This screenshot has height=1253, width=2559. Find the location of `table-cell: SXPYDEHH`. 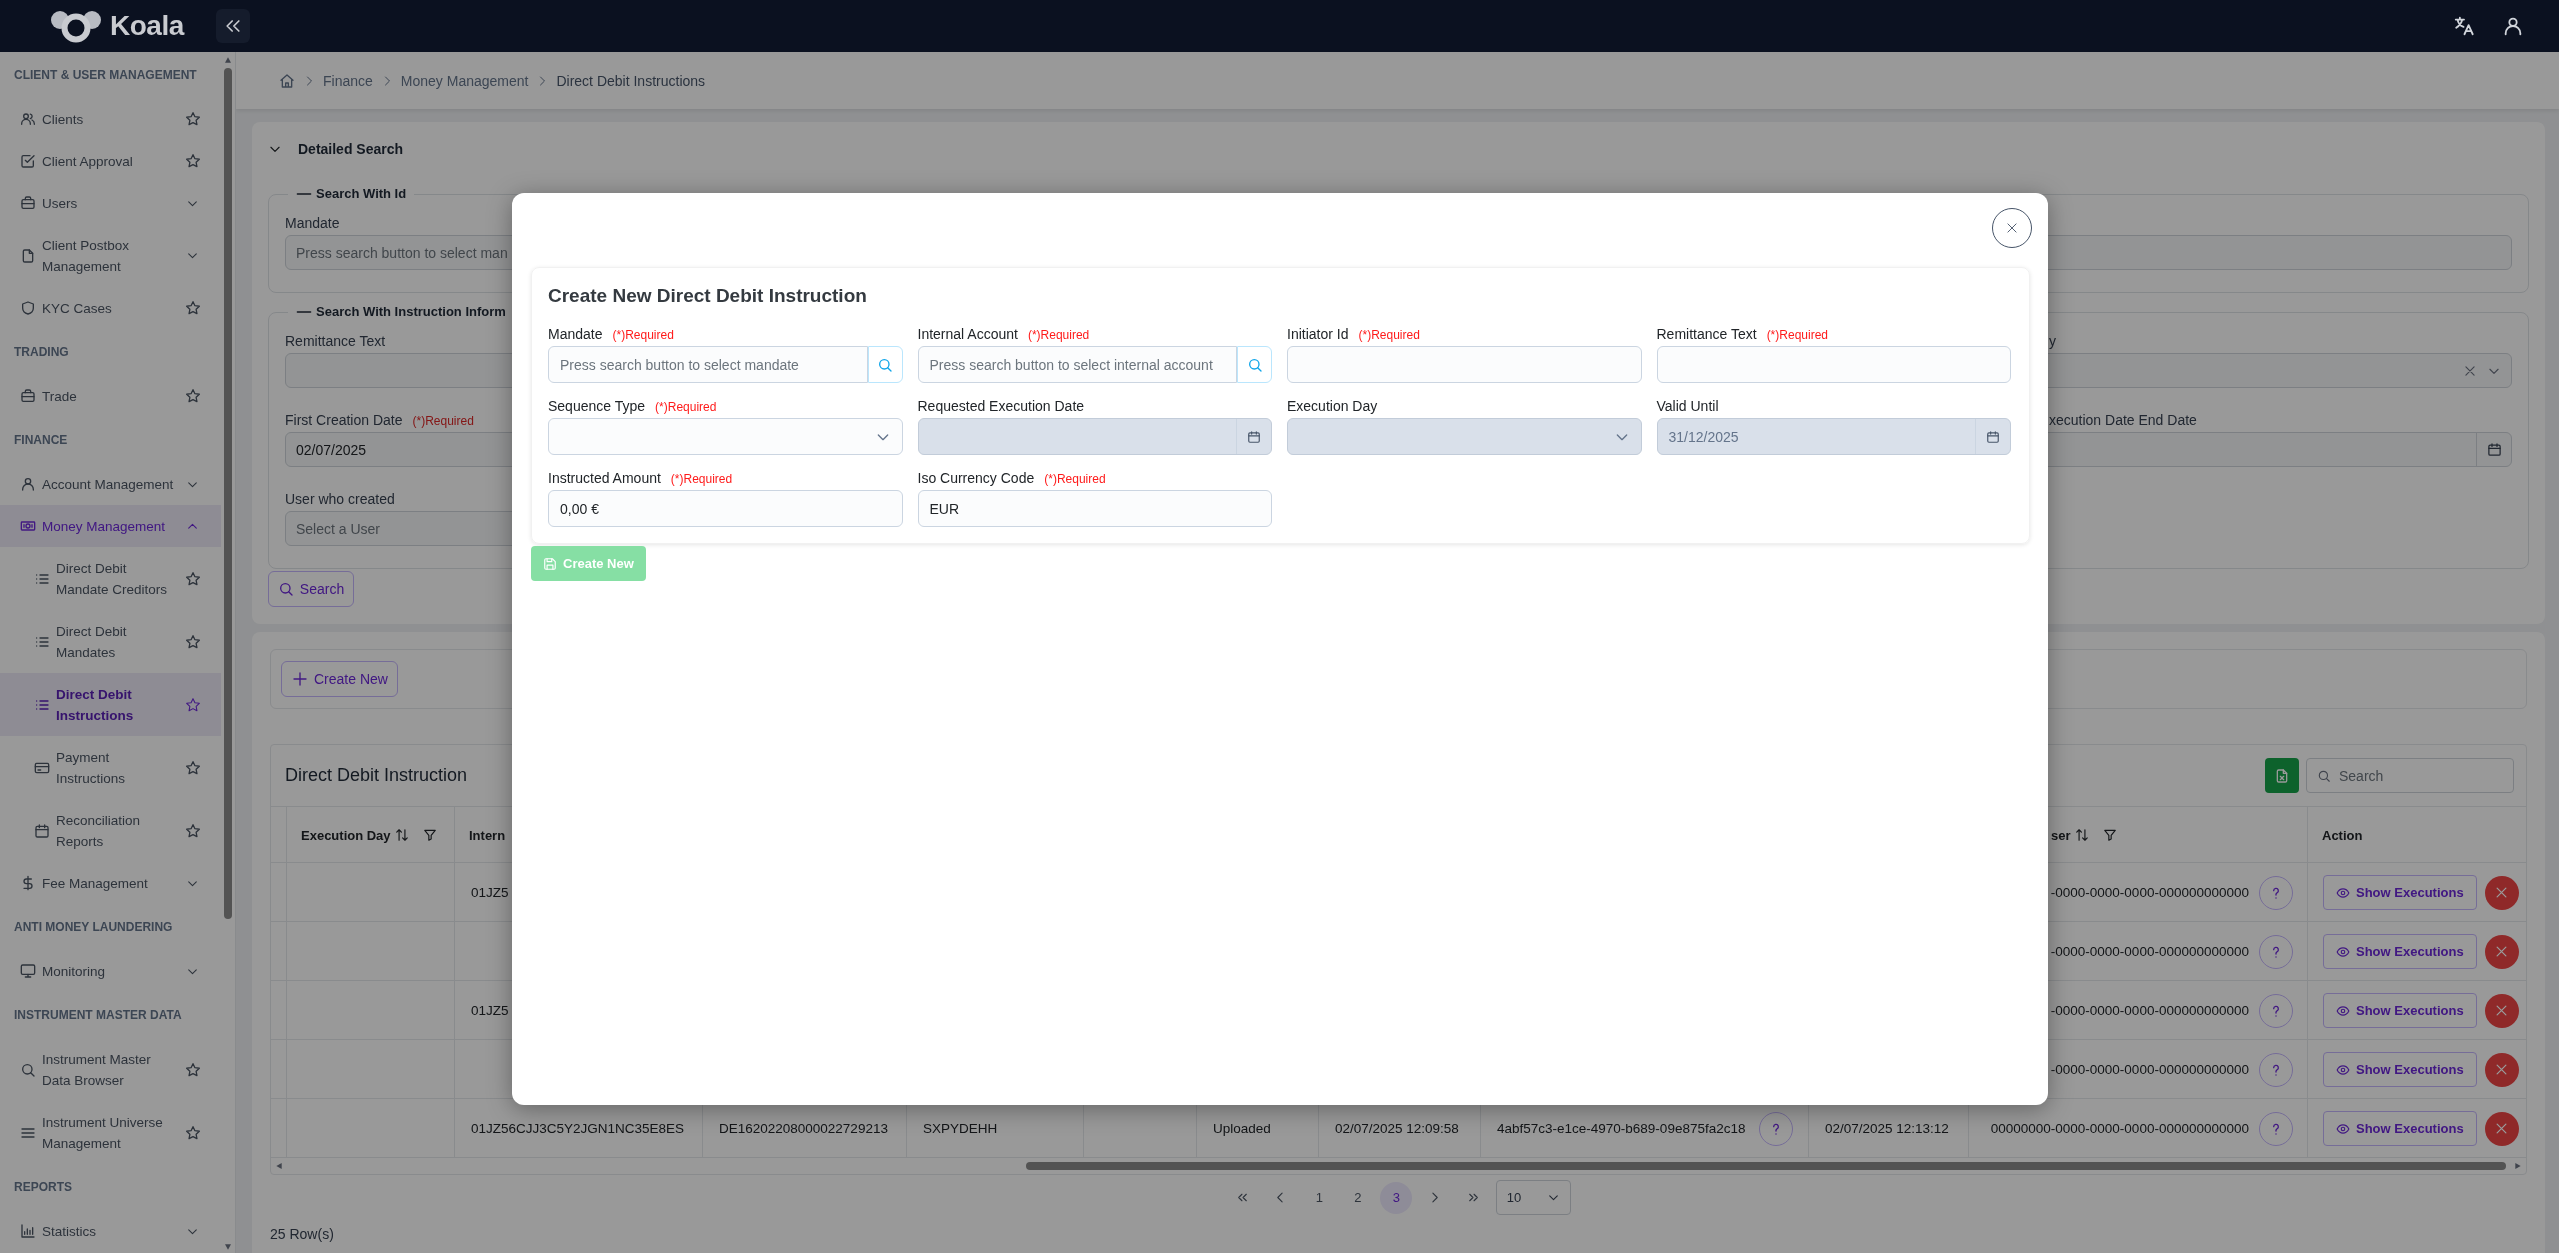

table-cell: SXPYDEHH is located at coordinates (960, 1128).